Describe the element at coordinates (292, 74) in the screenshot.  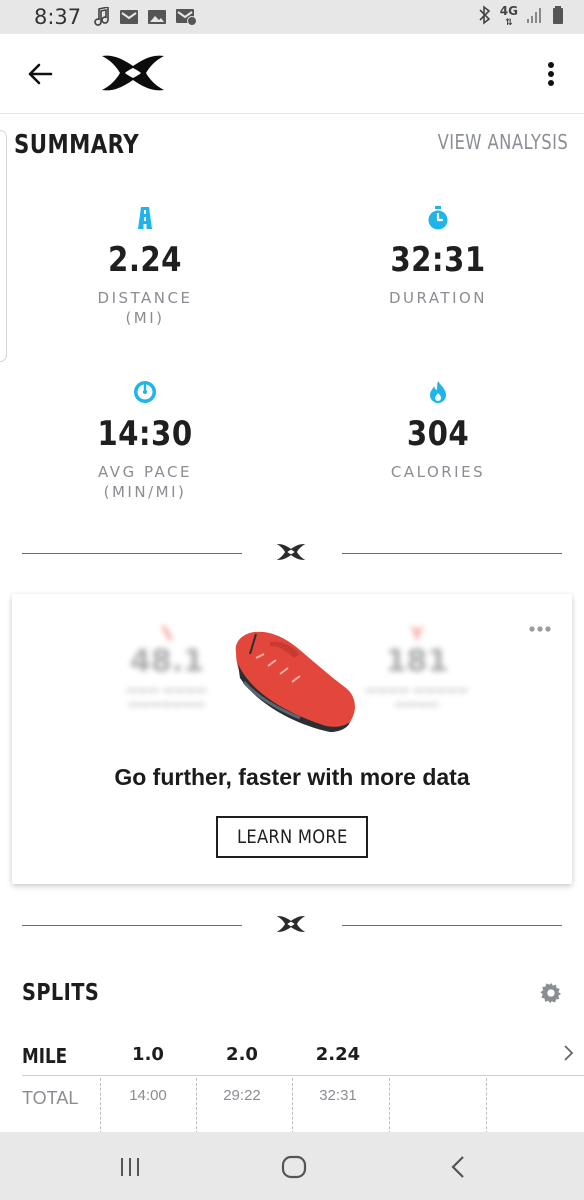
I see `app-bar` at that location.